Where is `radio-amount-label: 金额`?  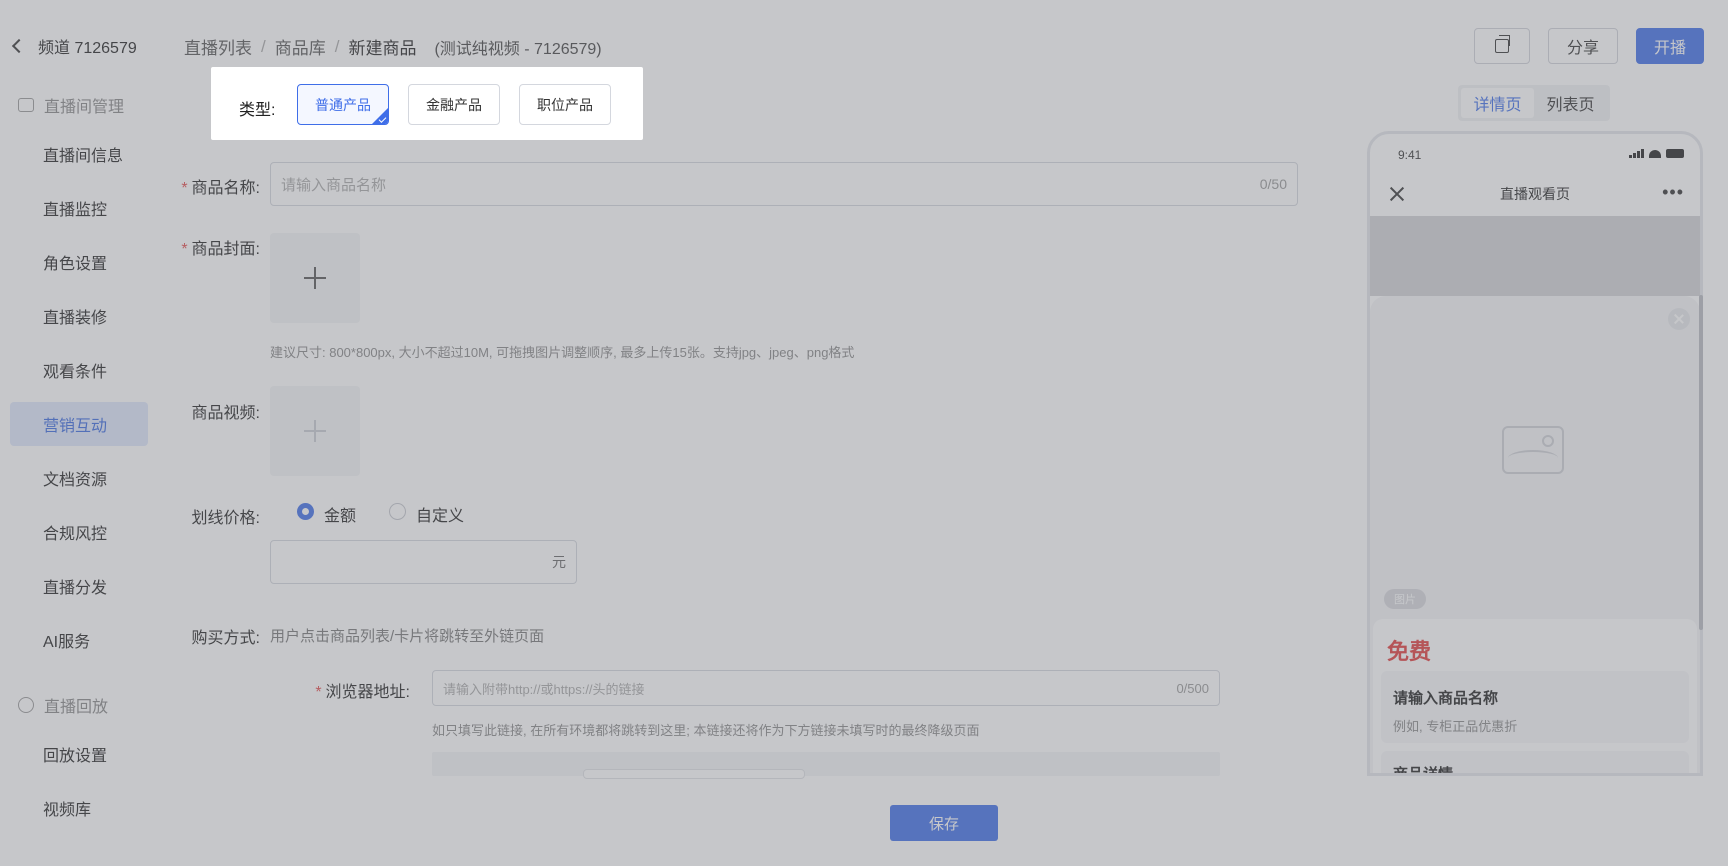
radio-amount-label: 金额 is located at coordinates (340, 516).